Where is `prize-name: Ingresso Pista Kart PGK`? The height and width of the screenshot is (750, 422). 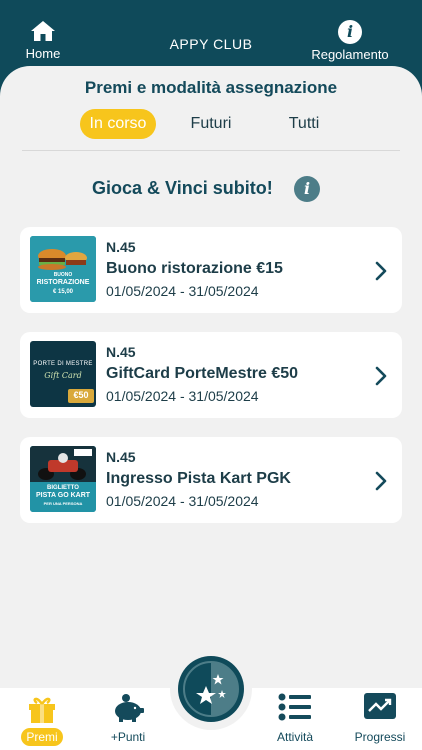 prize-name: Ingresso Pista Kart PGK is located at coordinates (198, 478).